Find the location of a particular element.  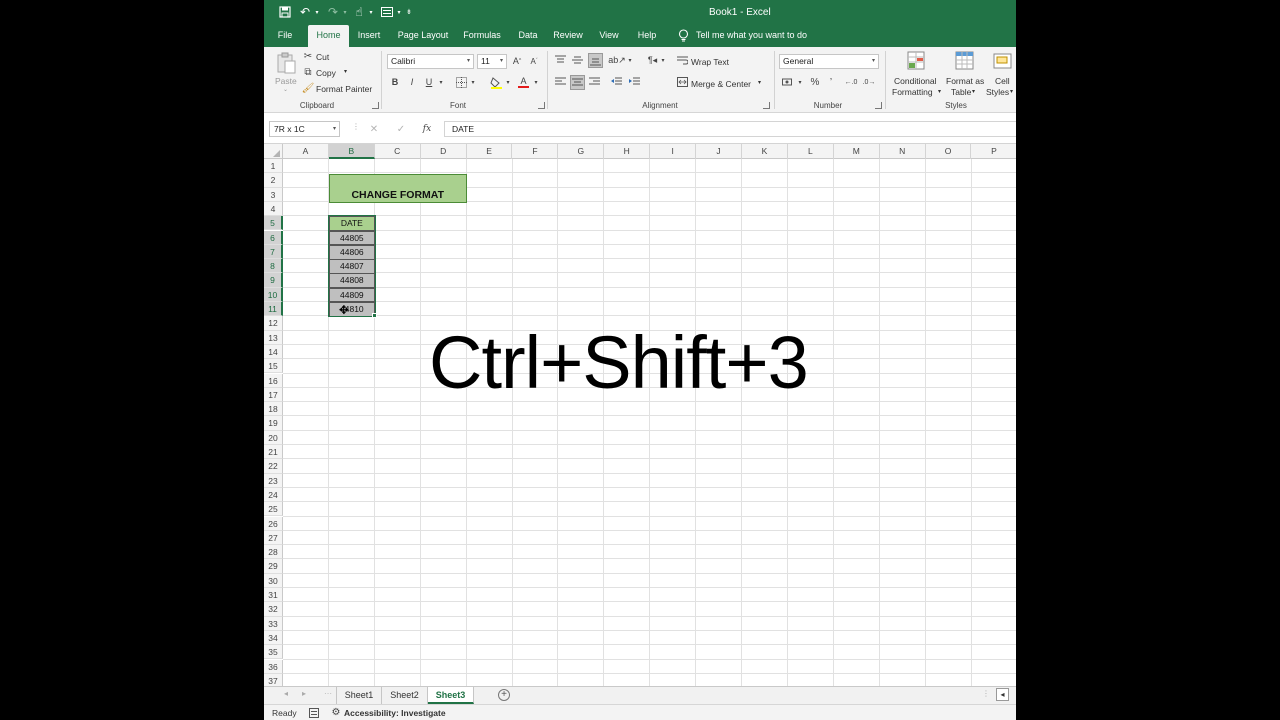

tab-file: File is located at coordinates (285, 36).